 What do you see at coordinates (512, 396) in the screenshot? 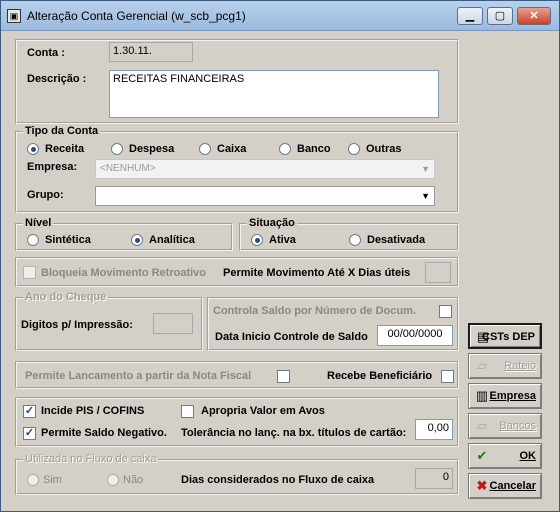
I see `empresa-label: Empresa` at bounding box center [512, 396].